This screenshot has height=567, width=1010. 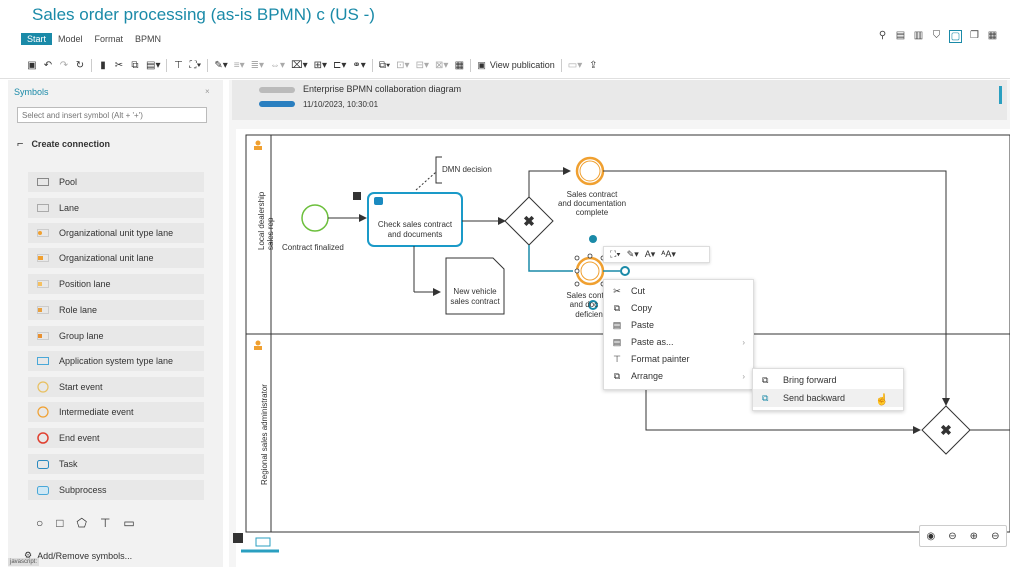 I want to click on lane1-label: Local dealershipsales rep, so click(x=266, y=220).